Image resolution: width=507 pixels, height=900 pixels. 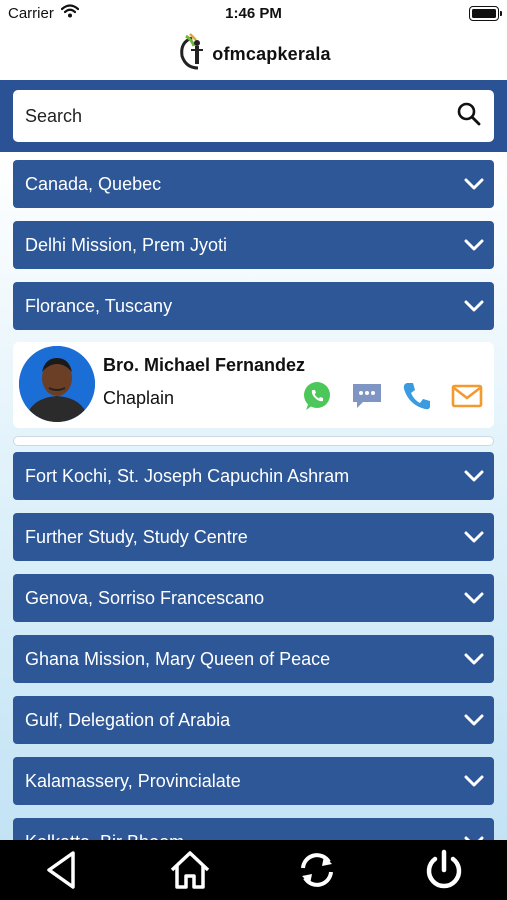 I want to click on member-name: Bro. Michael Fernandez, so click(x=204, y=365).